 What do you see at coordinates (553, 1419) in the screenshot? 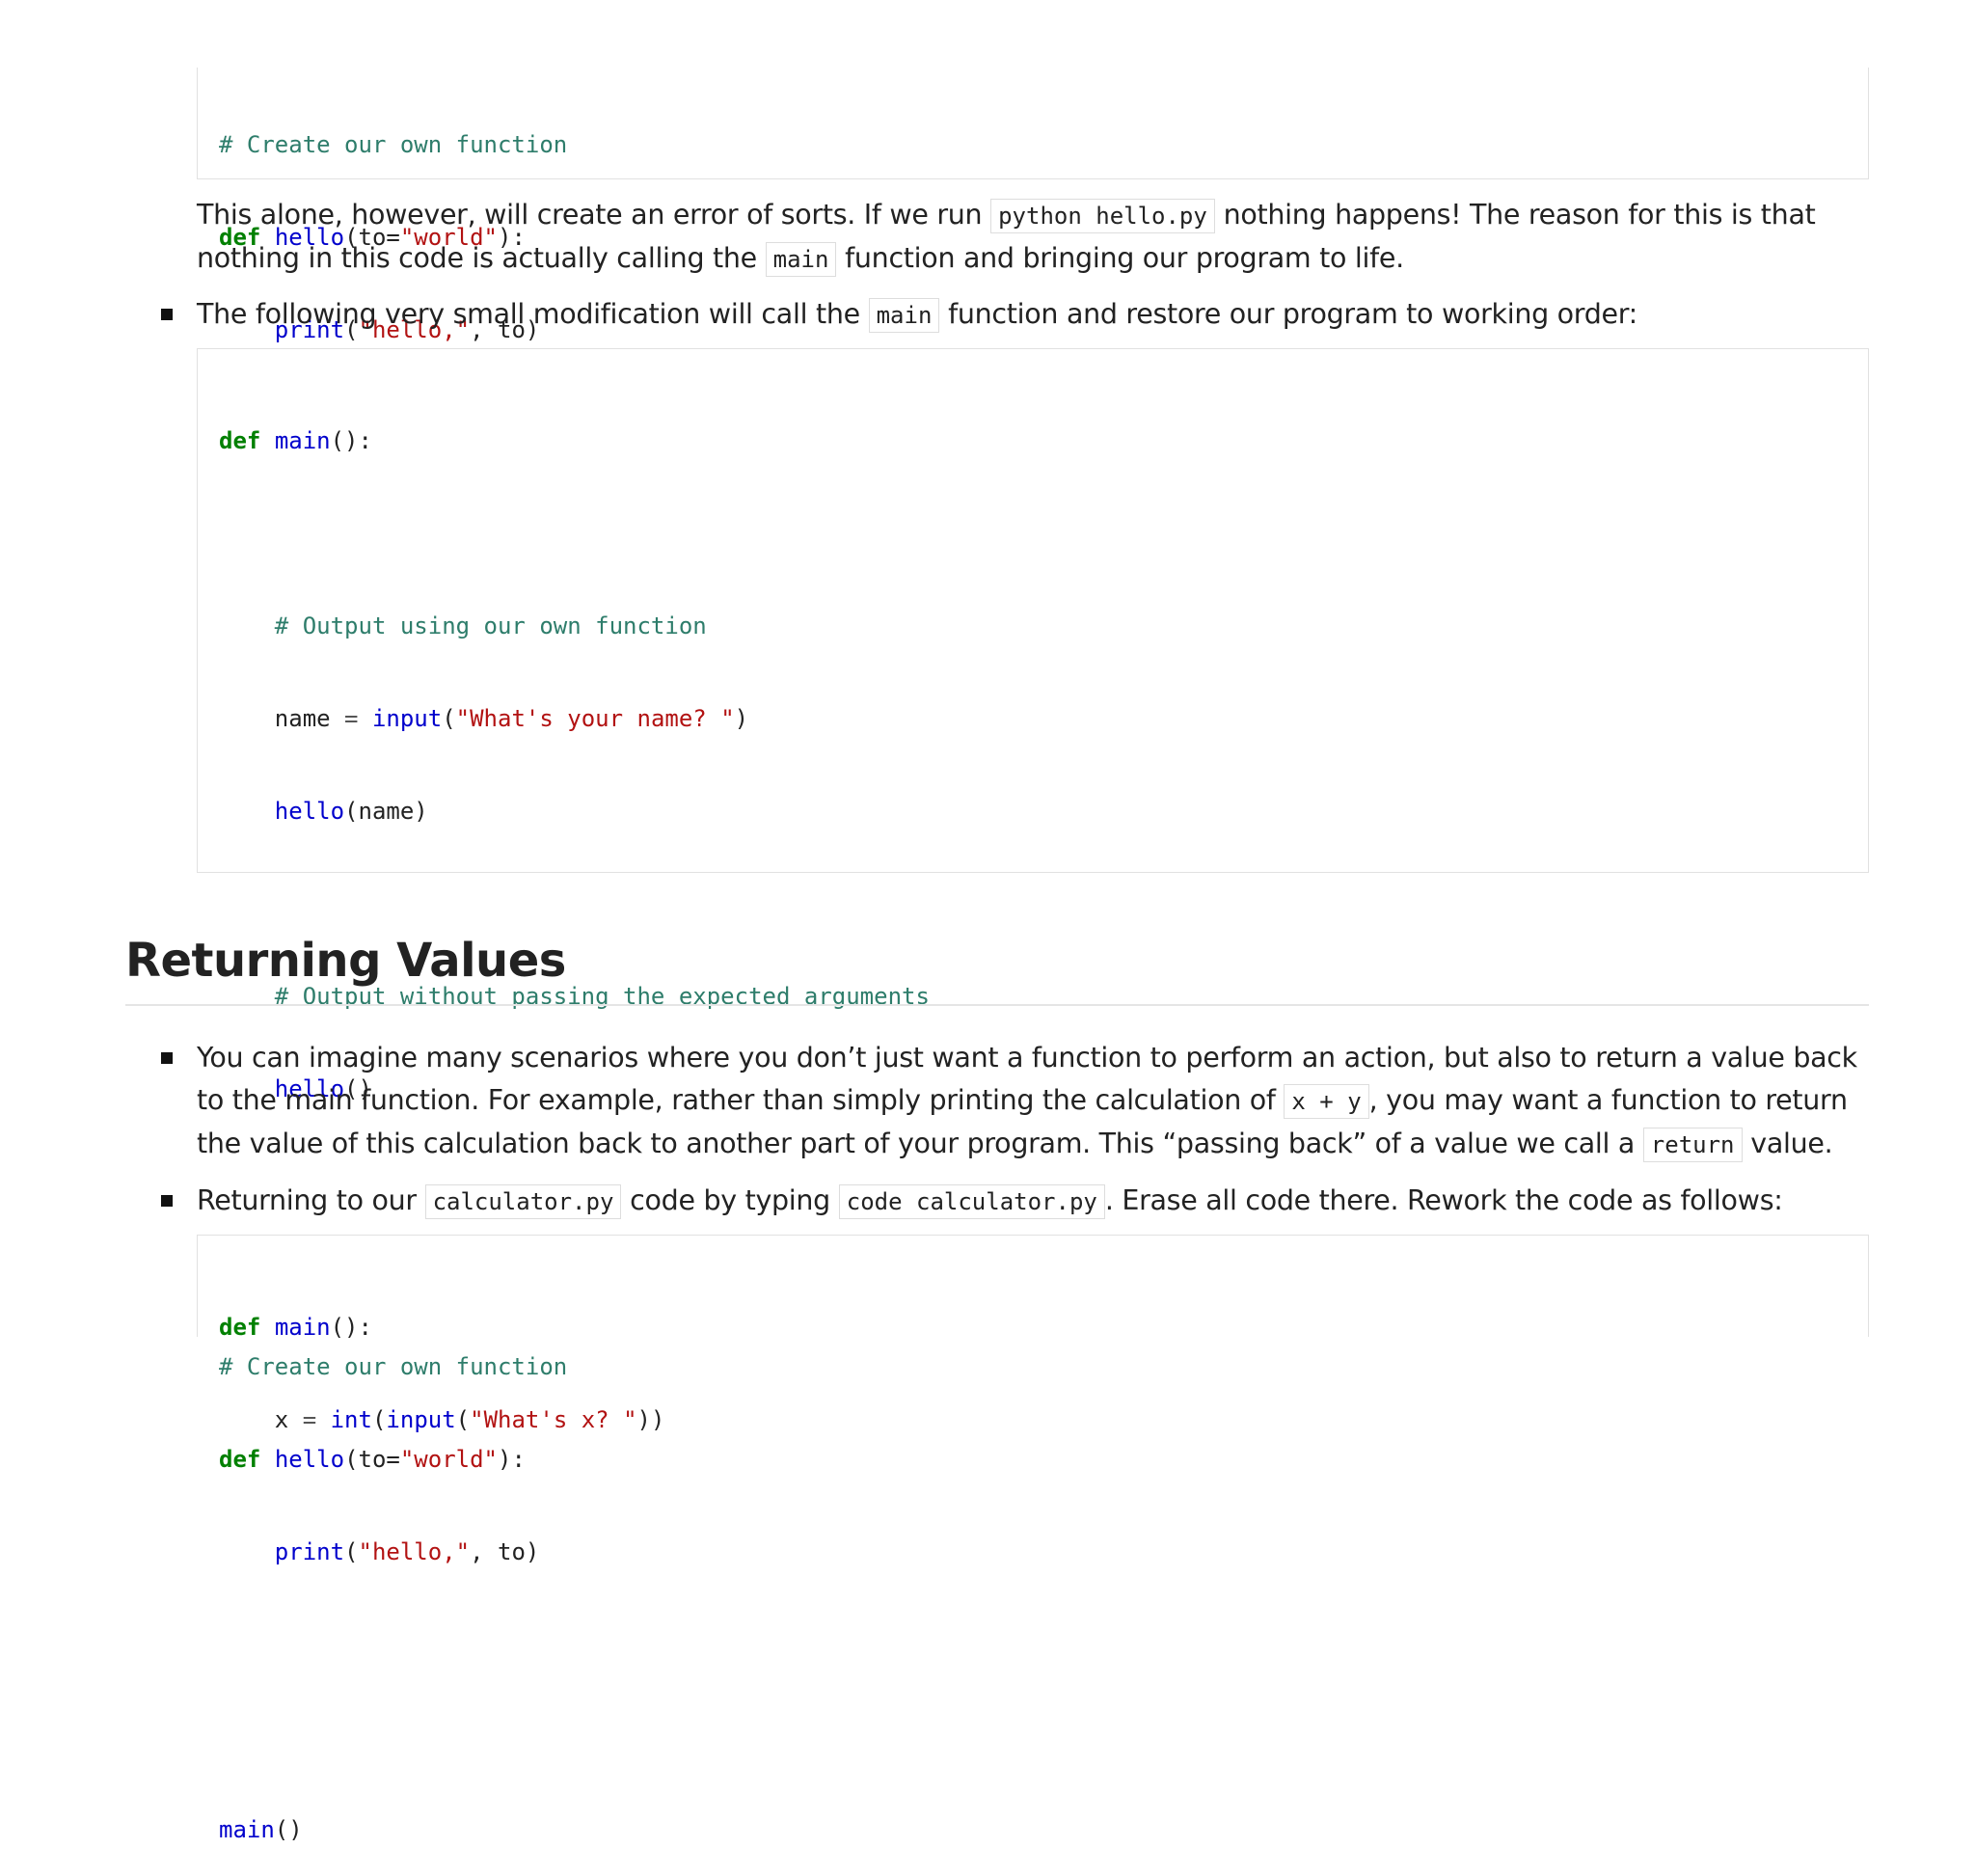
I see `code-string: "What's x? "` at bounding box center [553, 1419].